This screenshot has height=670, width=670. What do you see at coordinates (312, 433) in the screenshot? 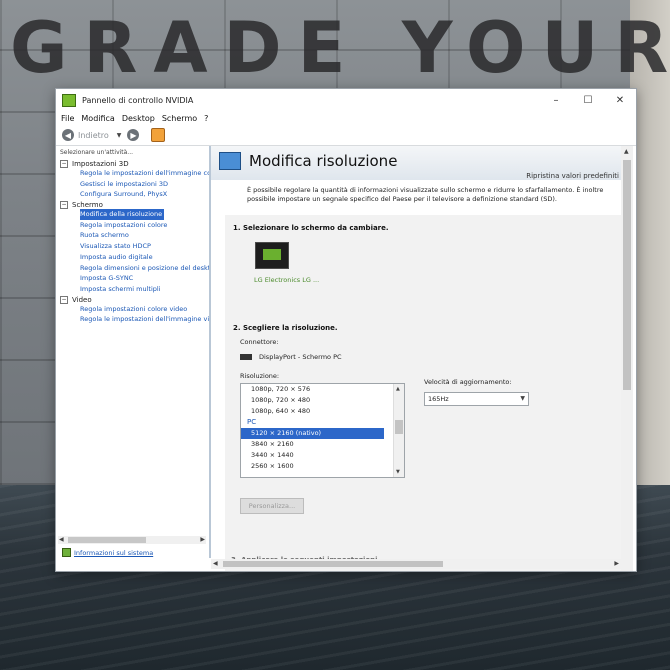
I see `resolution-option-selected: 5120 × 2160 (nativo)` at bounding box center [312, 433].